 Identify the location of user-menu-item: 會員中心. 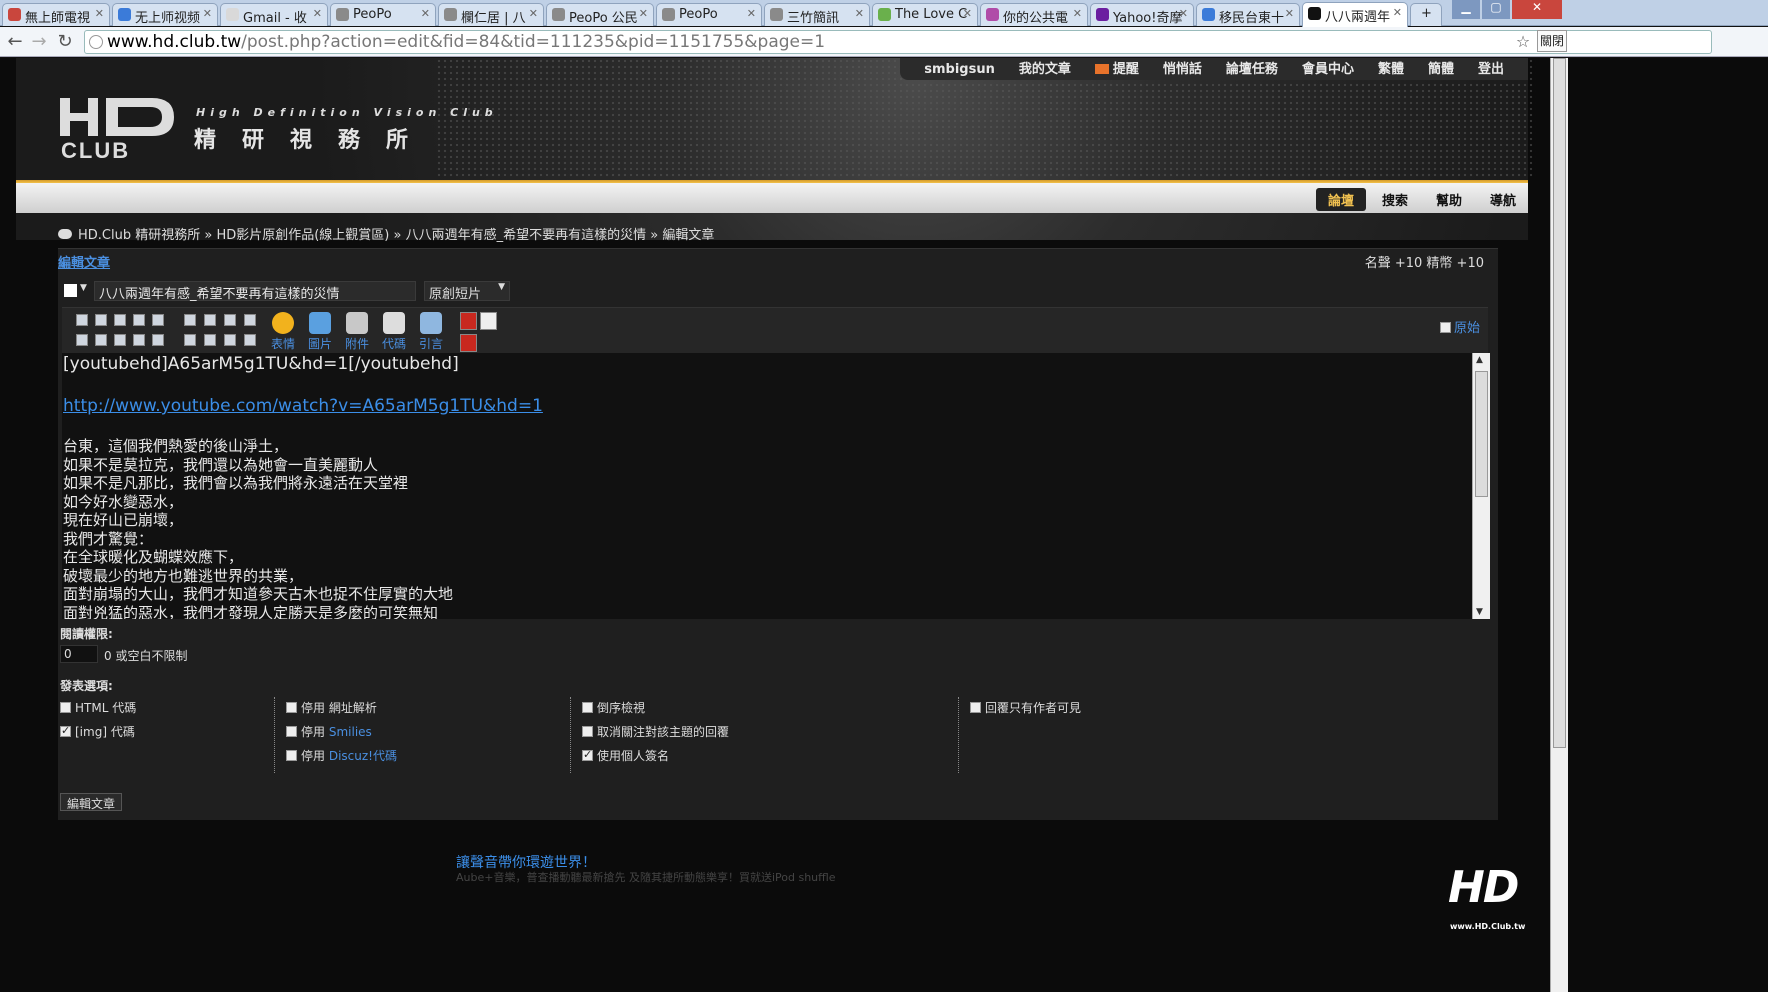
(1328, 69).